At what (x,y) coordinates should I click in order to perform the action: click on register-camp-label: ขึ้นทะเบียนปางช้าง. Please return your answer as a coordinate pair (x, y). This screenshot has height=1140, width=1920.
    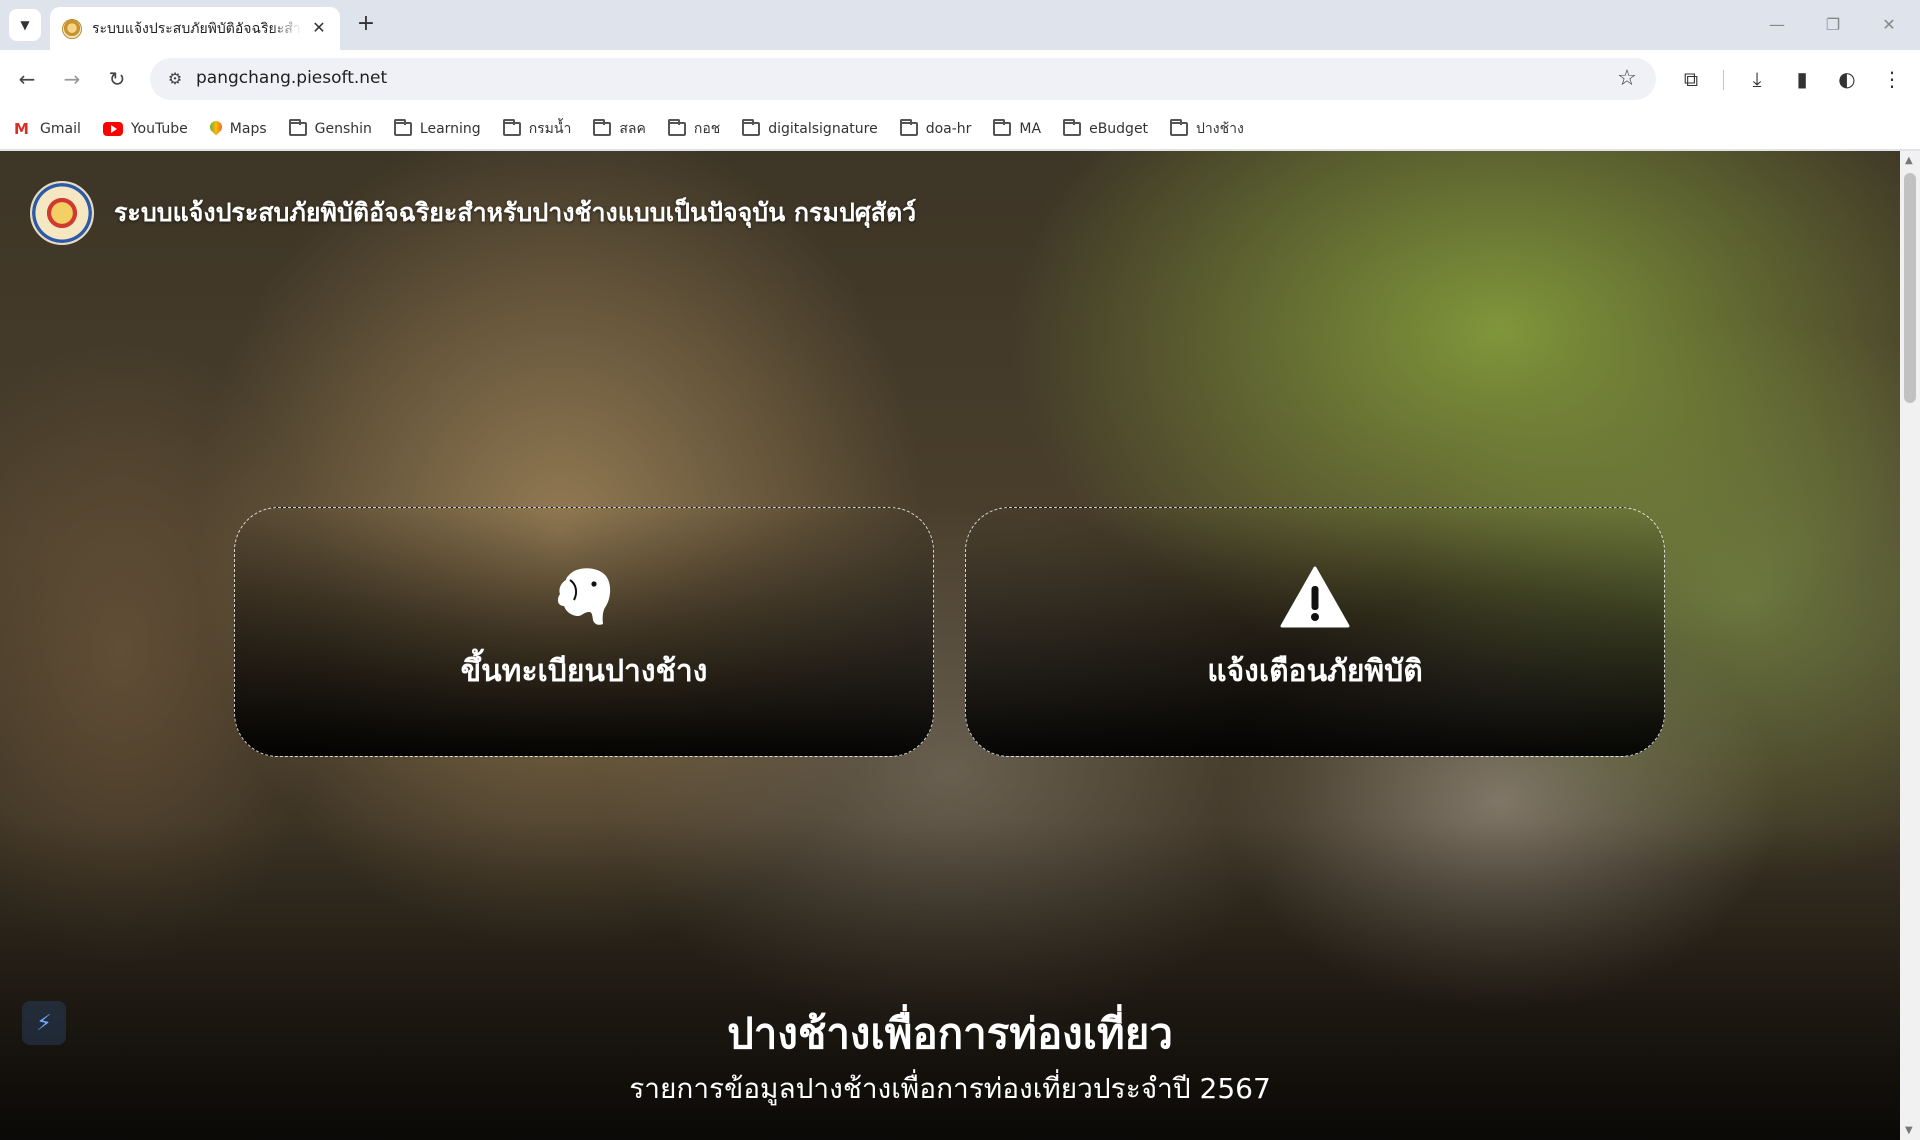
    Looking at the image, I should click on (584, 671).